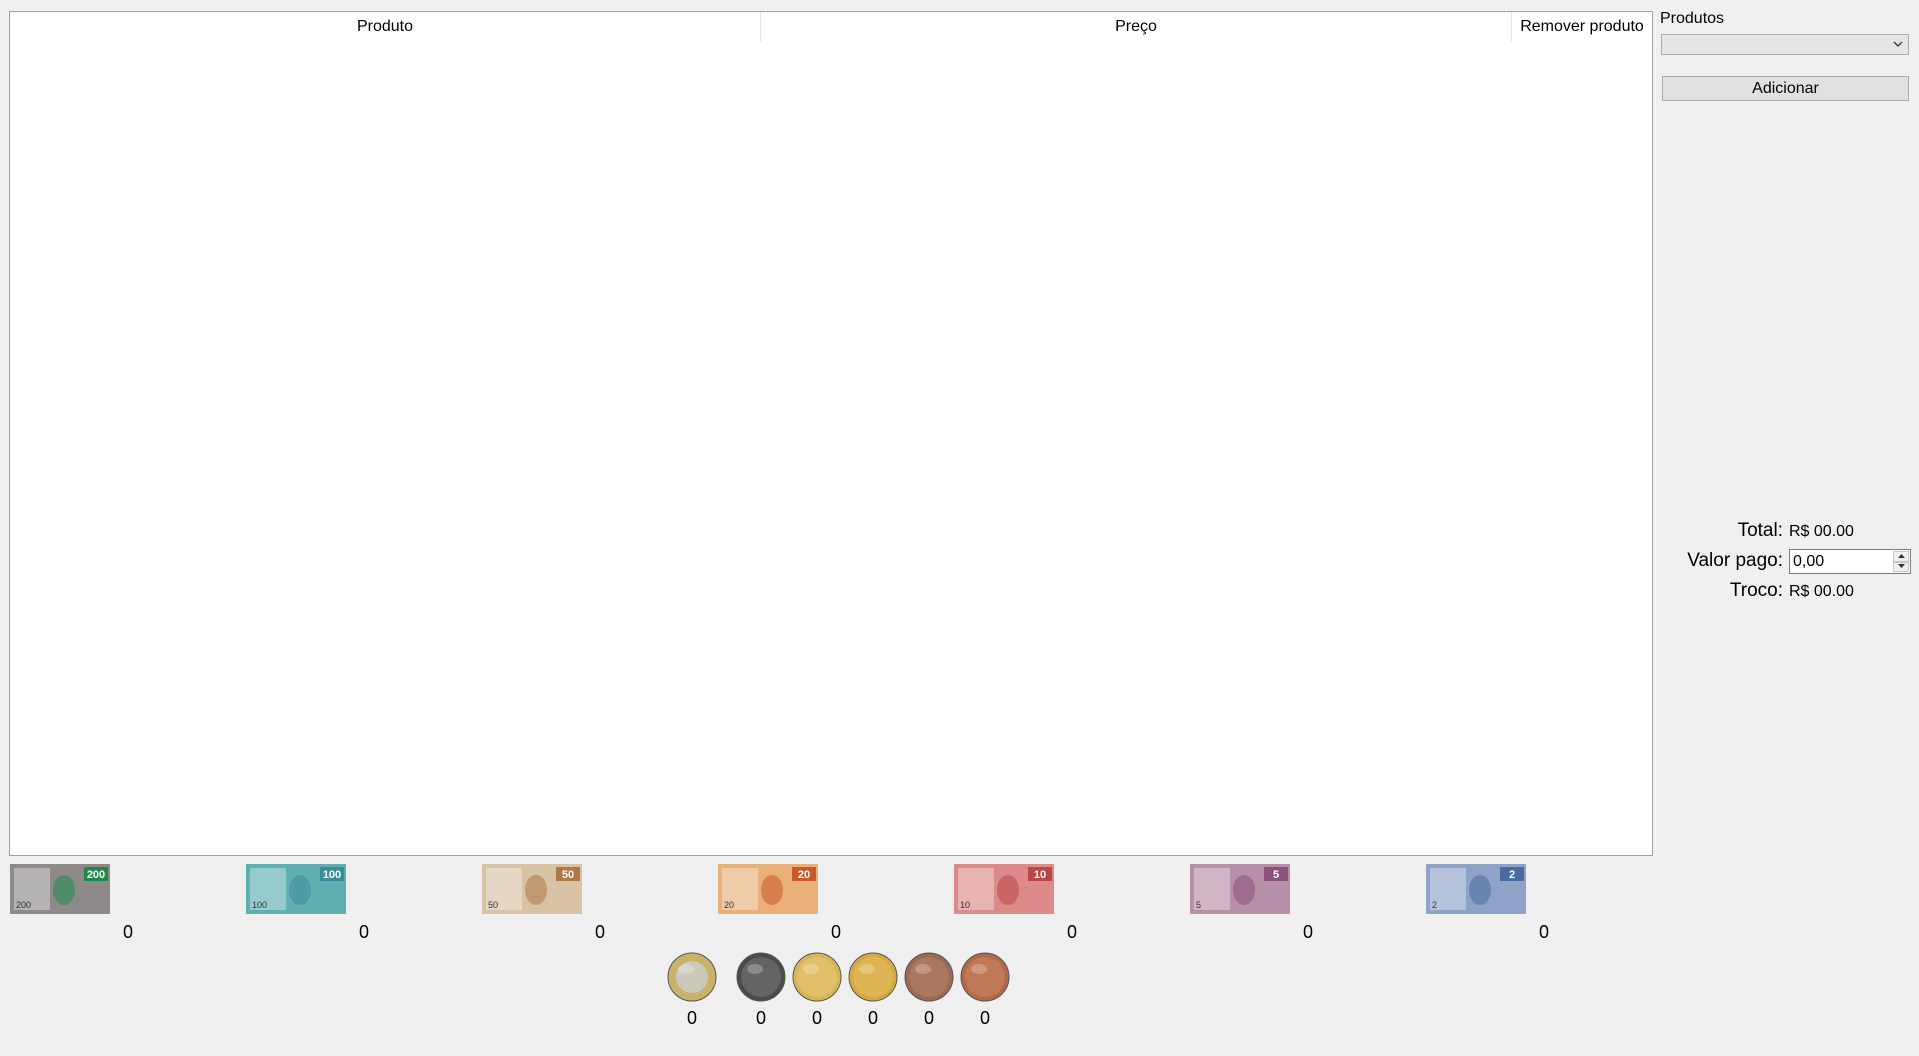 The height and width of the screenshot is (1056, 1919). Describe the element at coordinates (1004, 889) in the screenshot. I see `banknote-10-icon: 10 10` at that location.